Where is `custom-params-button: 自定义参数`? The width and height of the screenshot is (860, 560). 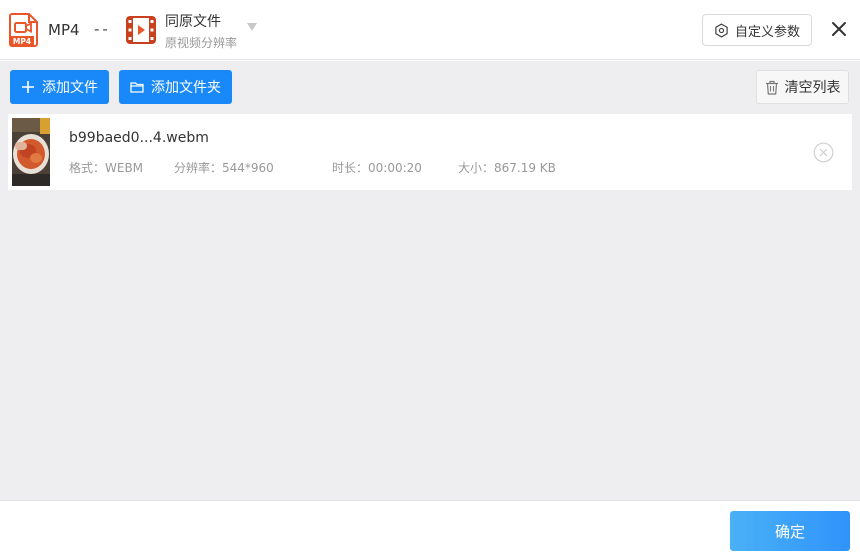 custom-params-button: 自定义参数 is located at coordinates (757, 30).